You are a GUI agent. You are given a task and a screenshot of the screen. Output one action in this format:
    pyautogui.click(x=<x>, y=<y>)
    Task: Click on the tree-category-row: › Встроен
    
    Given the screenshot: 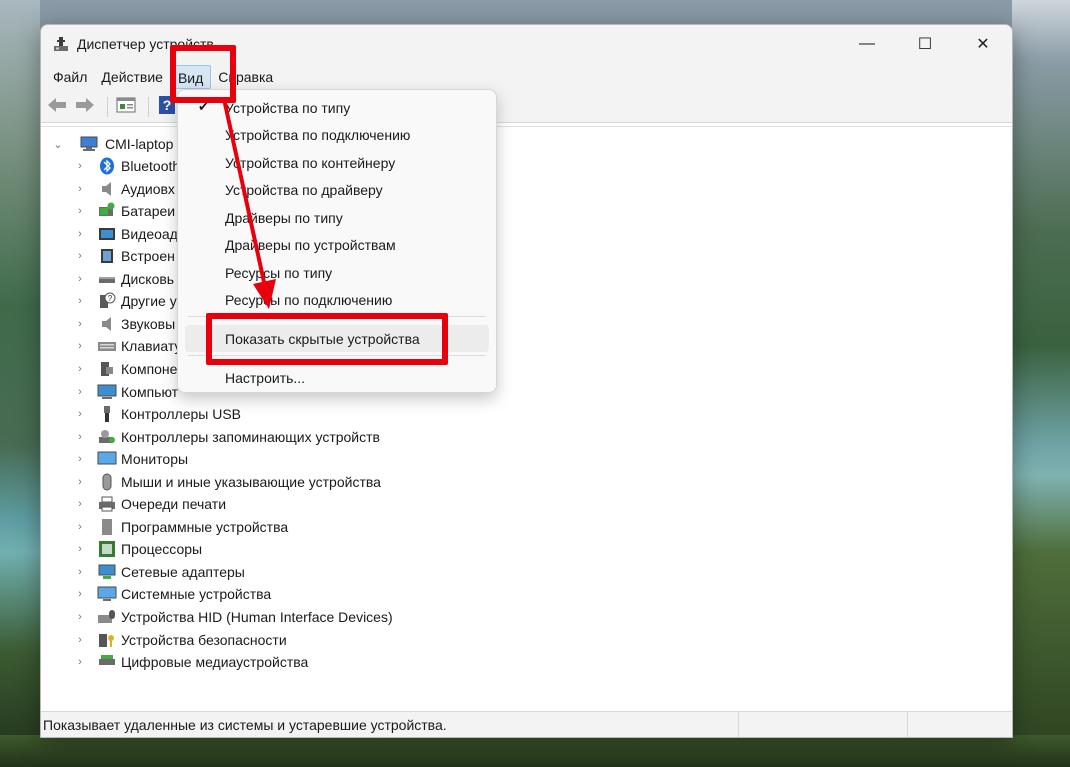 What is the action you would take?
    pyautogui.click(x=124, y=256)
    